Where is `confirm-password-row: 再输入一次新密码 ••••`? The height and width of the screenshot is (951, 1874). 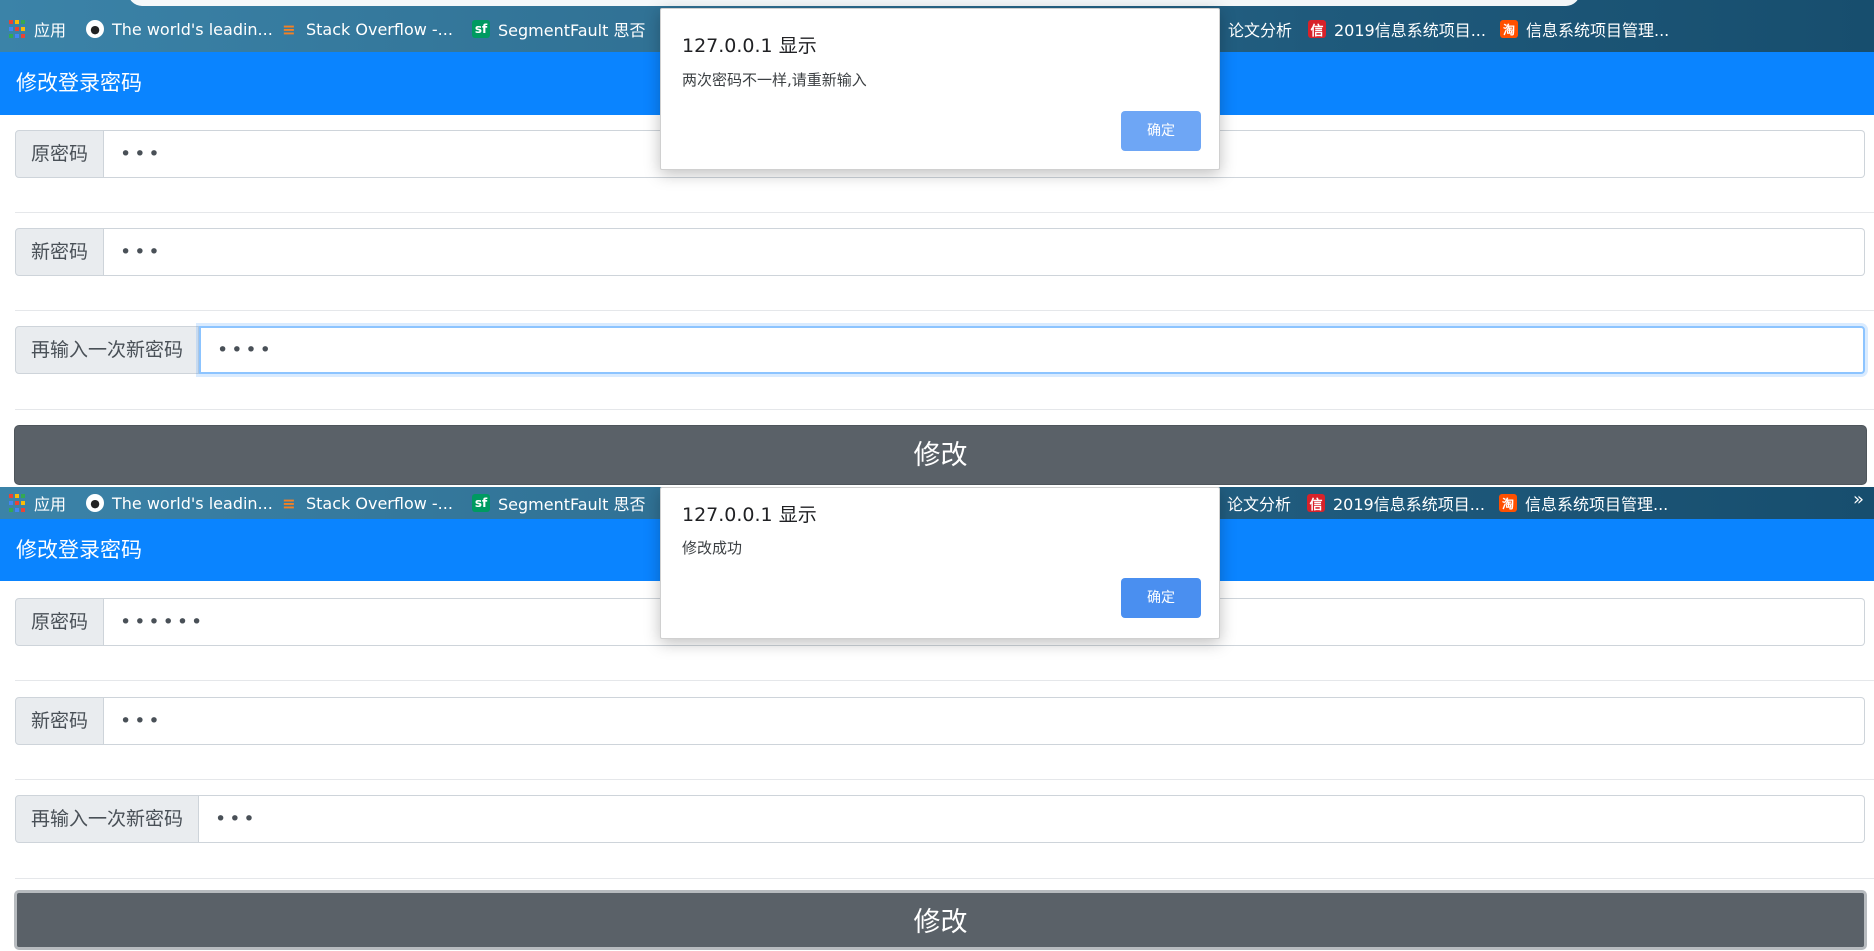 confirm-password-row: 再输入一次新密码 •••• is located at coordinates (940, 350).